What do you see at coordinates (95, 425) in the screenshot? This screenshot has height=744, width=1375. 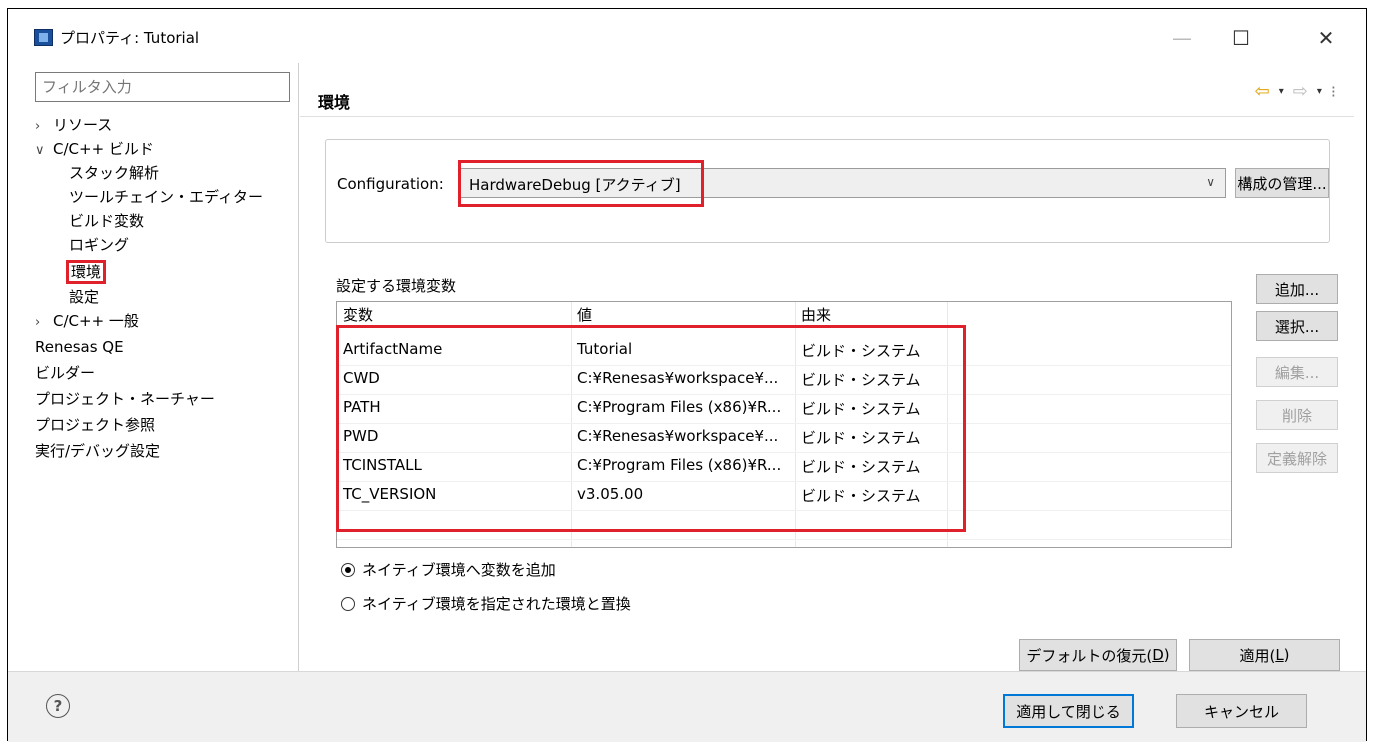 I see `tree-item-project-references: プロジェクト参照` at bounding box center [95, 425].